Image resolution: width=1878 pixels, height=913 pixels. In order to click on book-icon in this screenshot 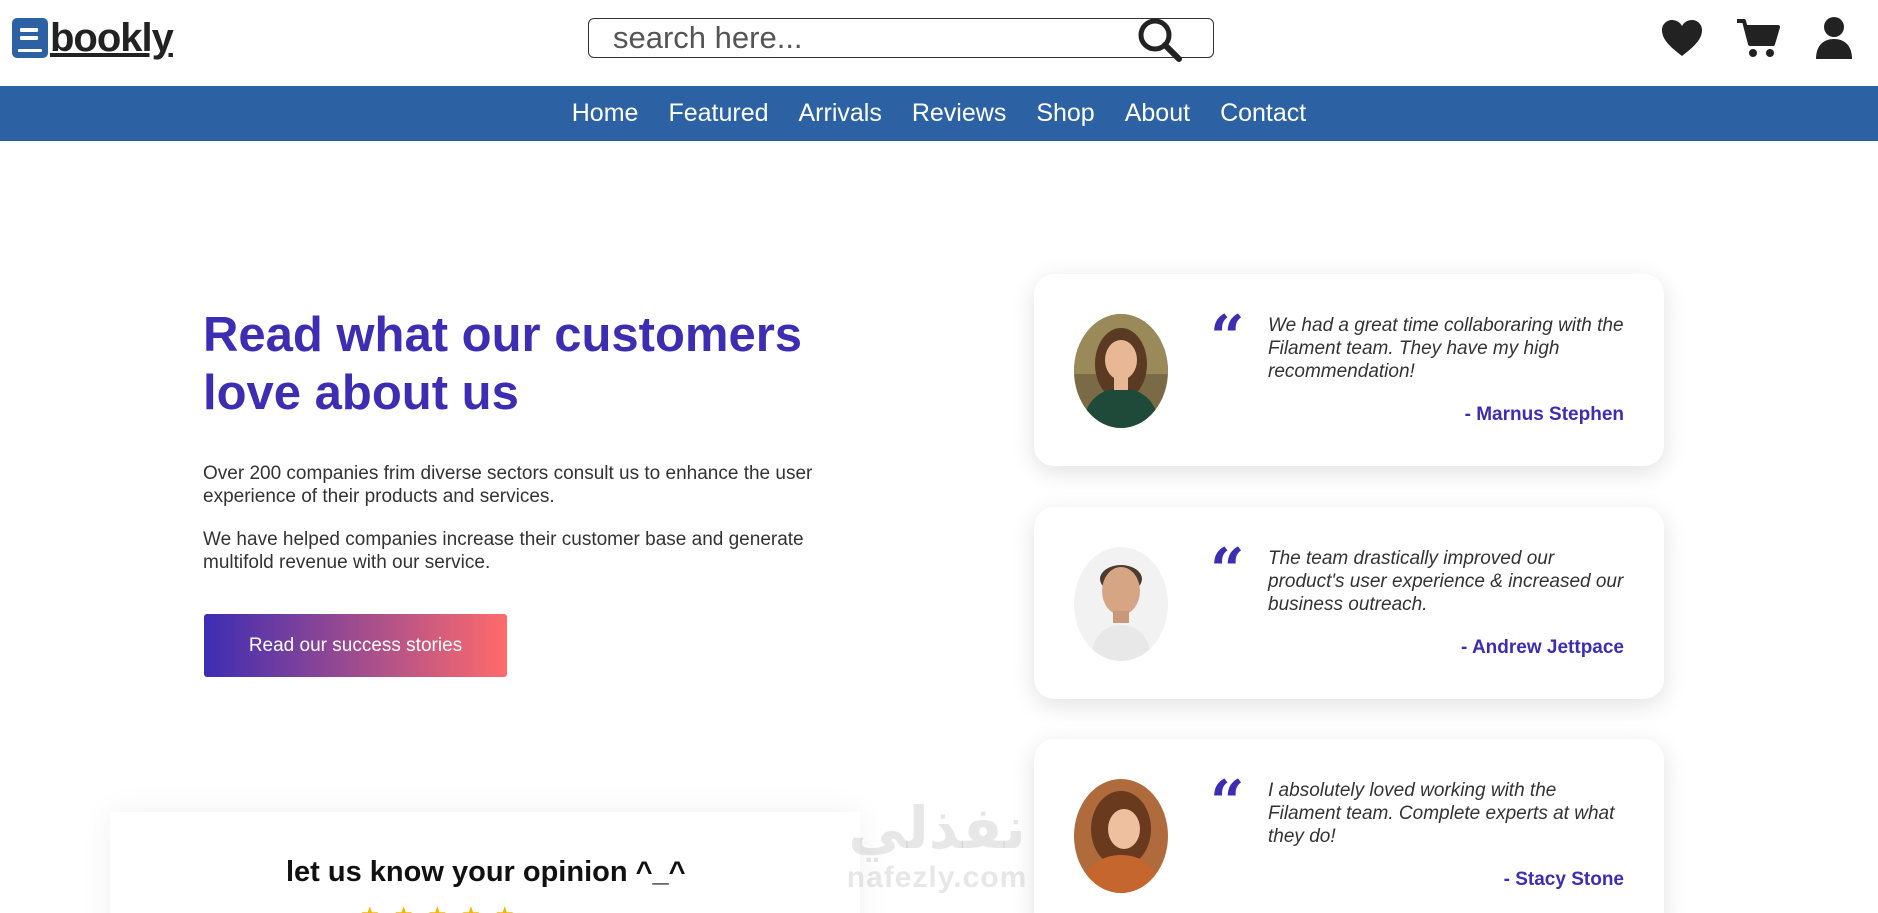, I will do `click(30, 38)`.